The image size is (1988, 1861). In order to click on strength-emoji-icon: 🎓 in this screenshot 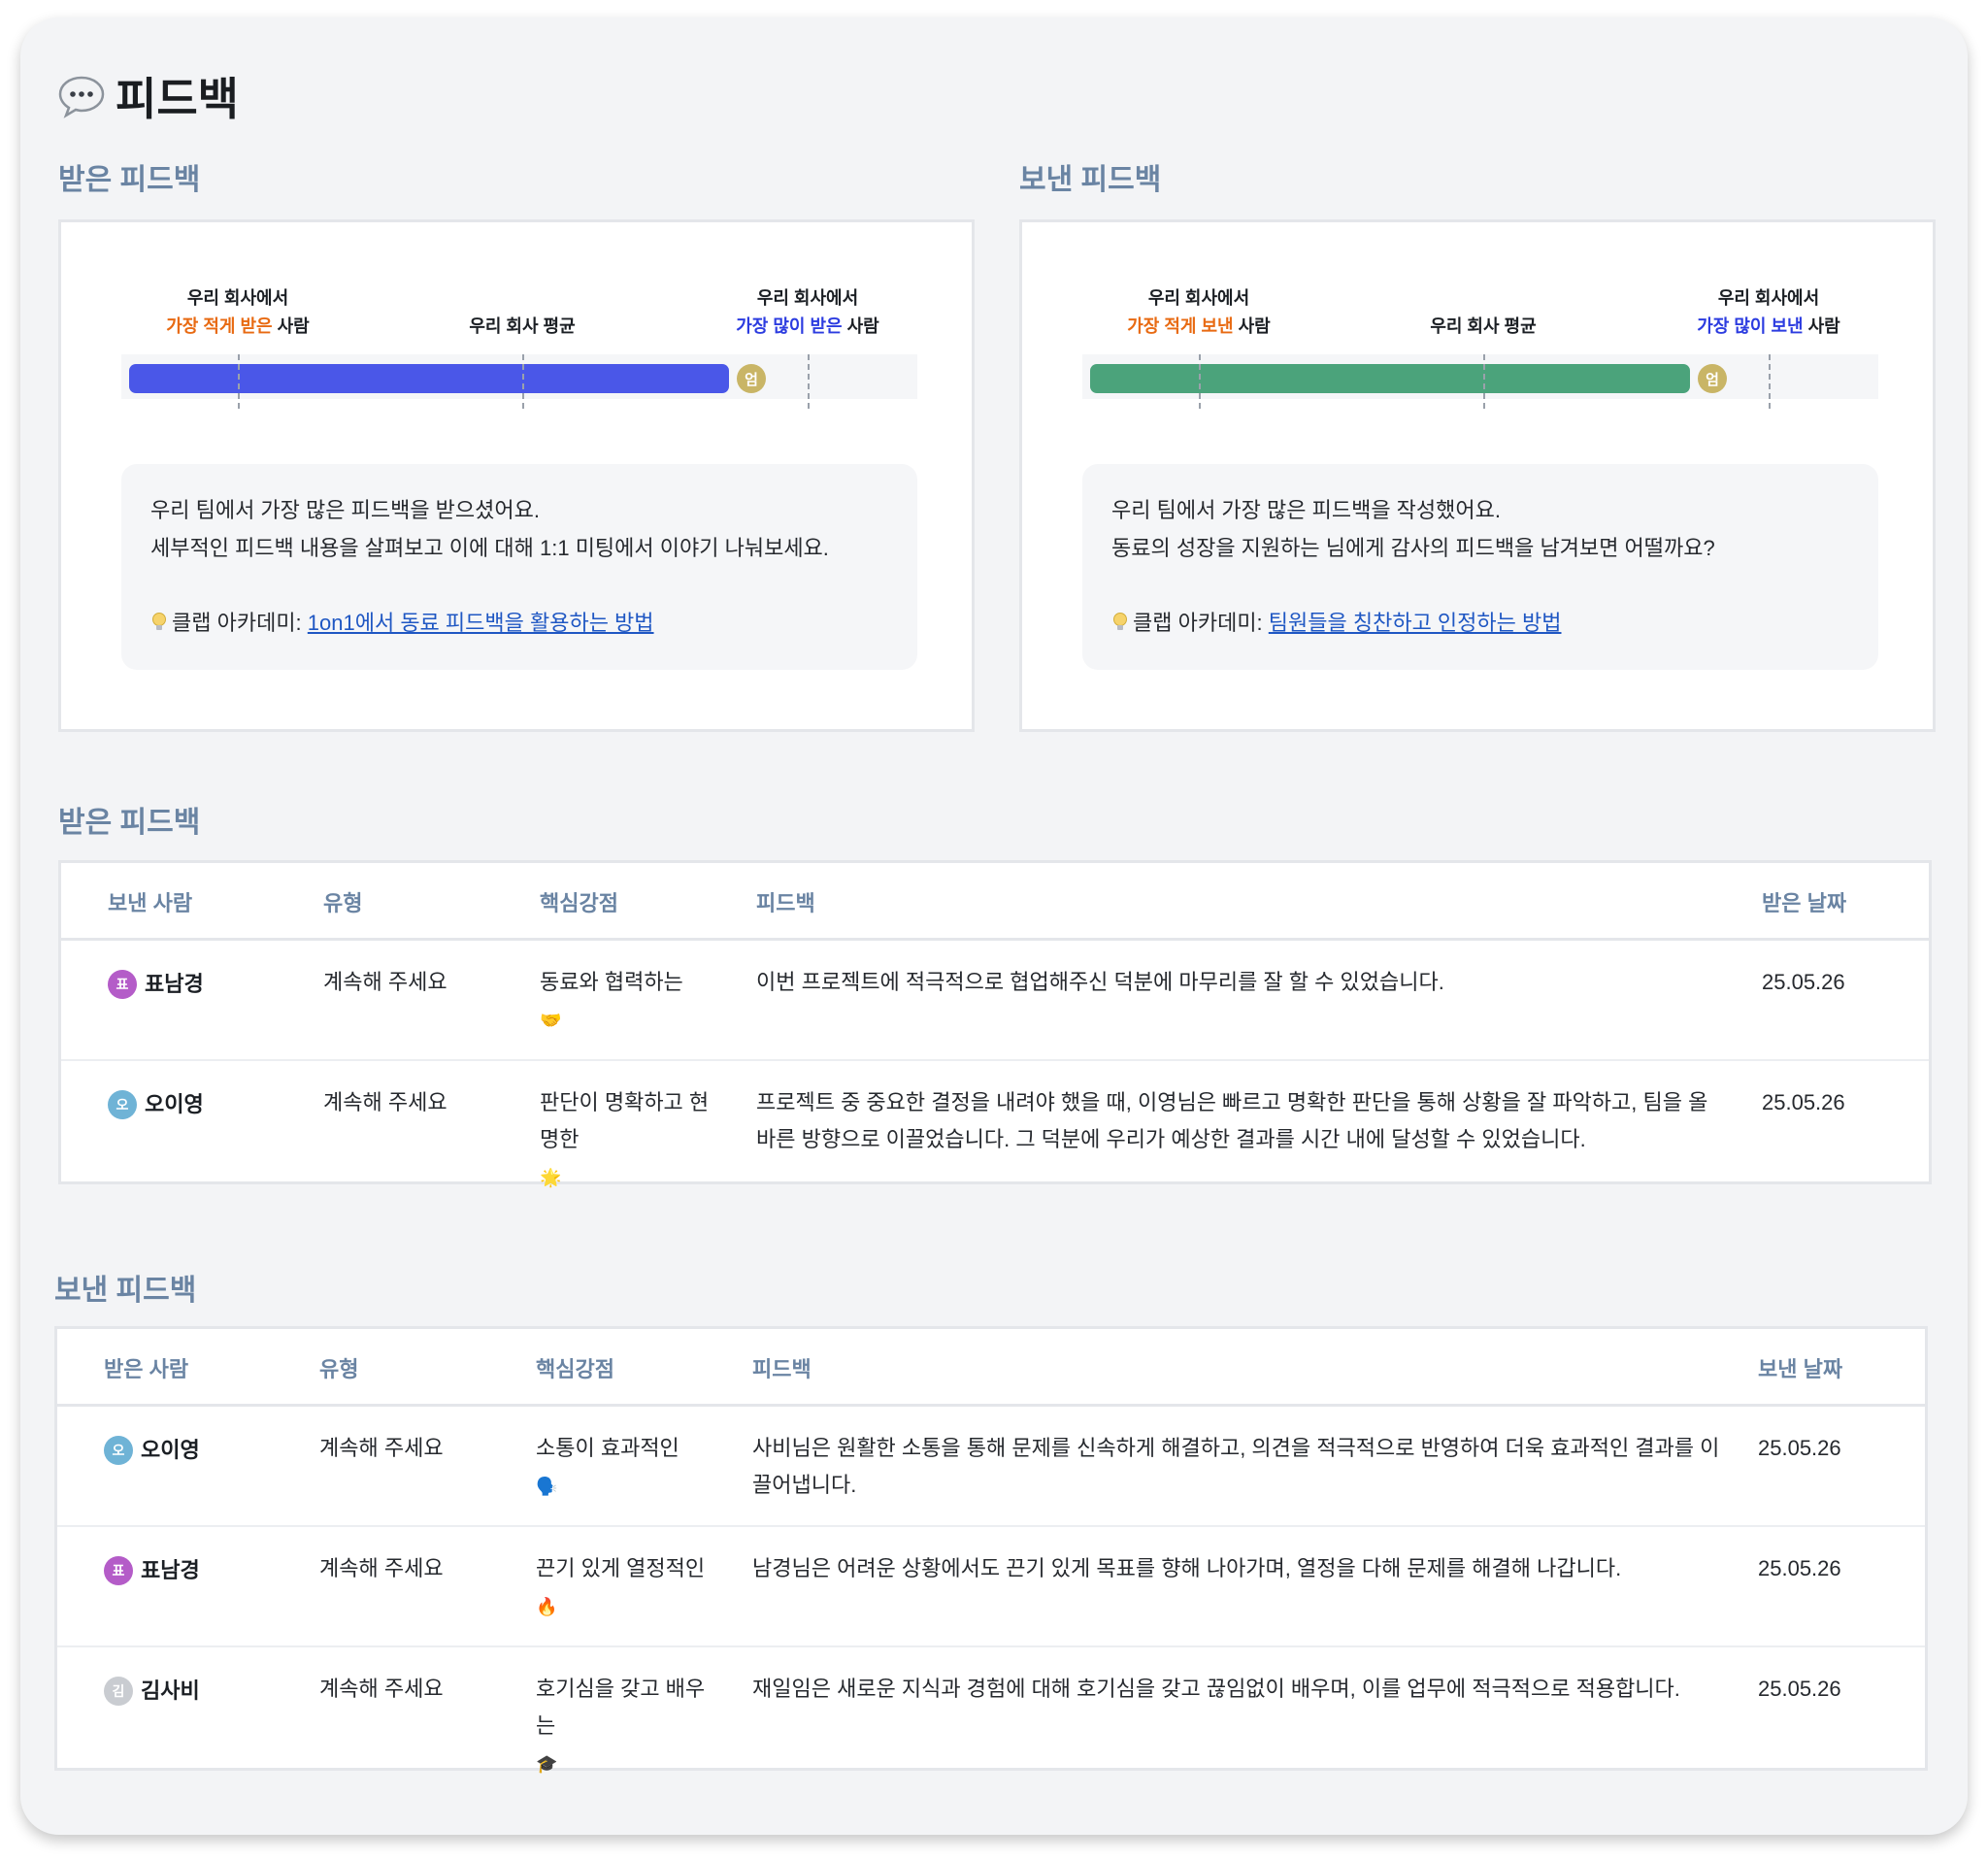, I will do `click(547, 1764)`.